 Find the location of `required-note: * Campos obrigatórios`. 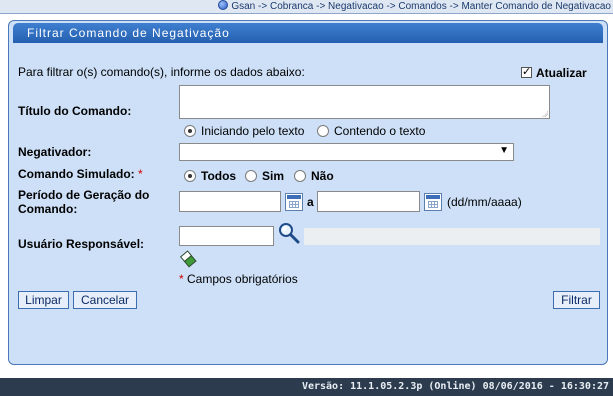

required-note: * Campos obrigatórios is located at coordinates (238, 279).